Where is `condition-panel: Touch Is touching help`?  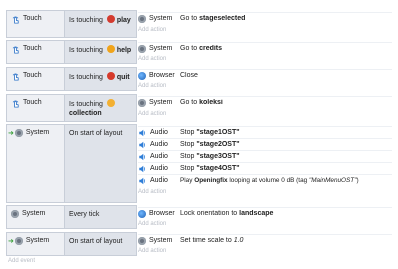 condition-panel: Touch Is touching help is located at coordinates (71, 52).